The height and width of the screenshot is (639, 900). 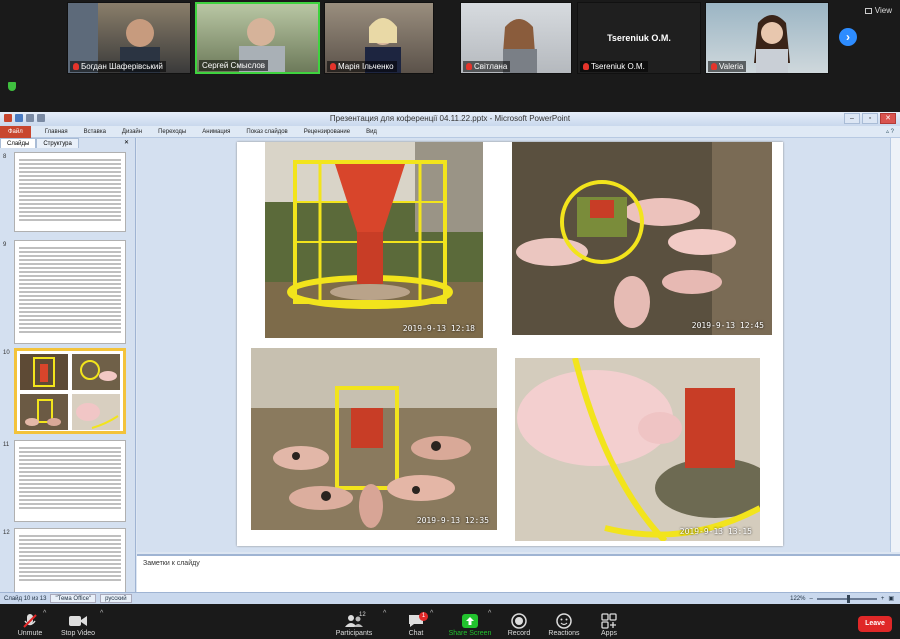 I want to click on slide-photo: 2019-9-13 12:35, so click(x=374, y=439).